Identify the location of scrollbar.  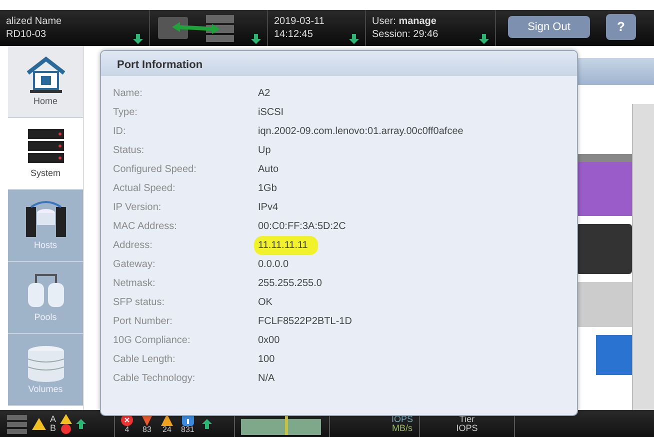
(643, 257).